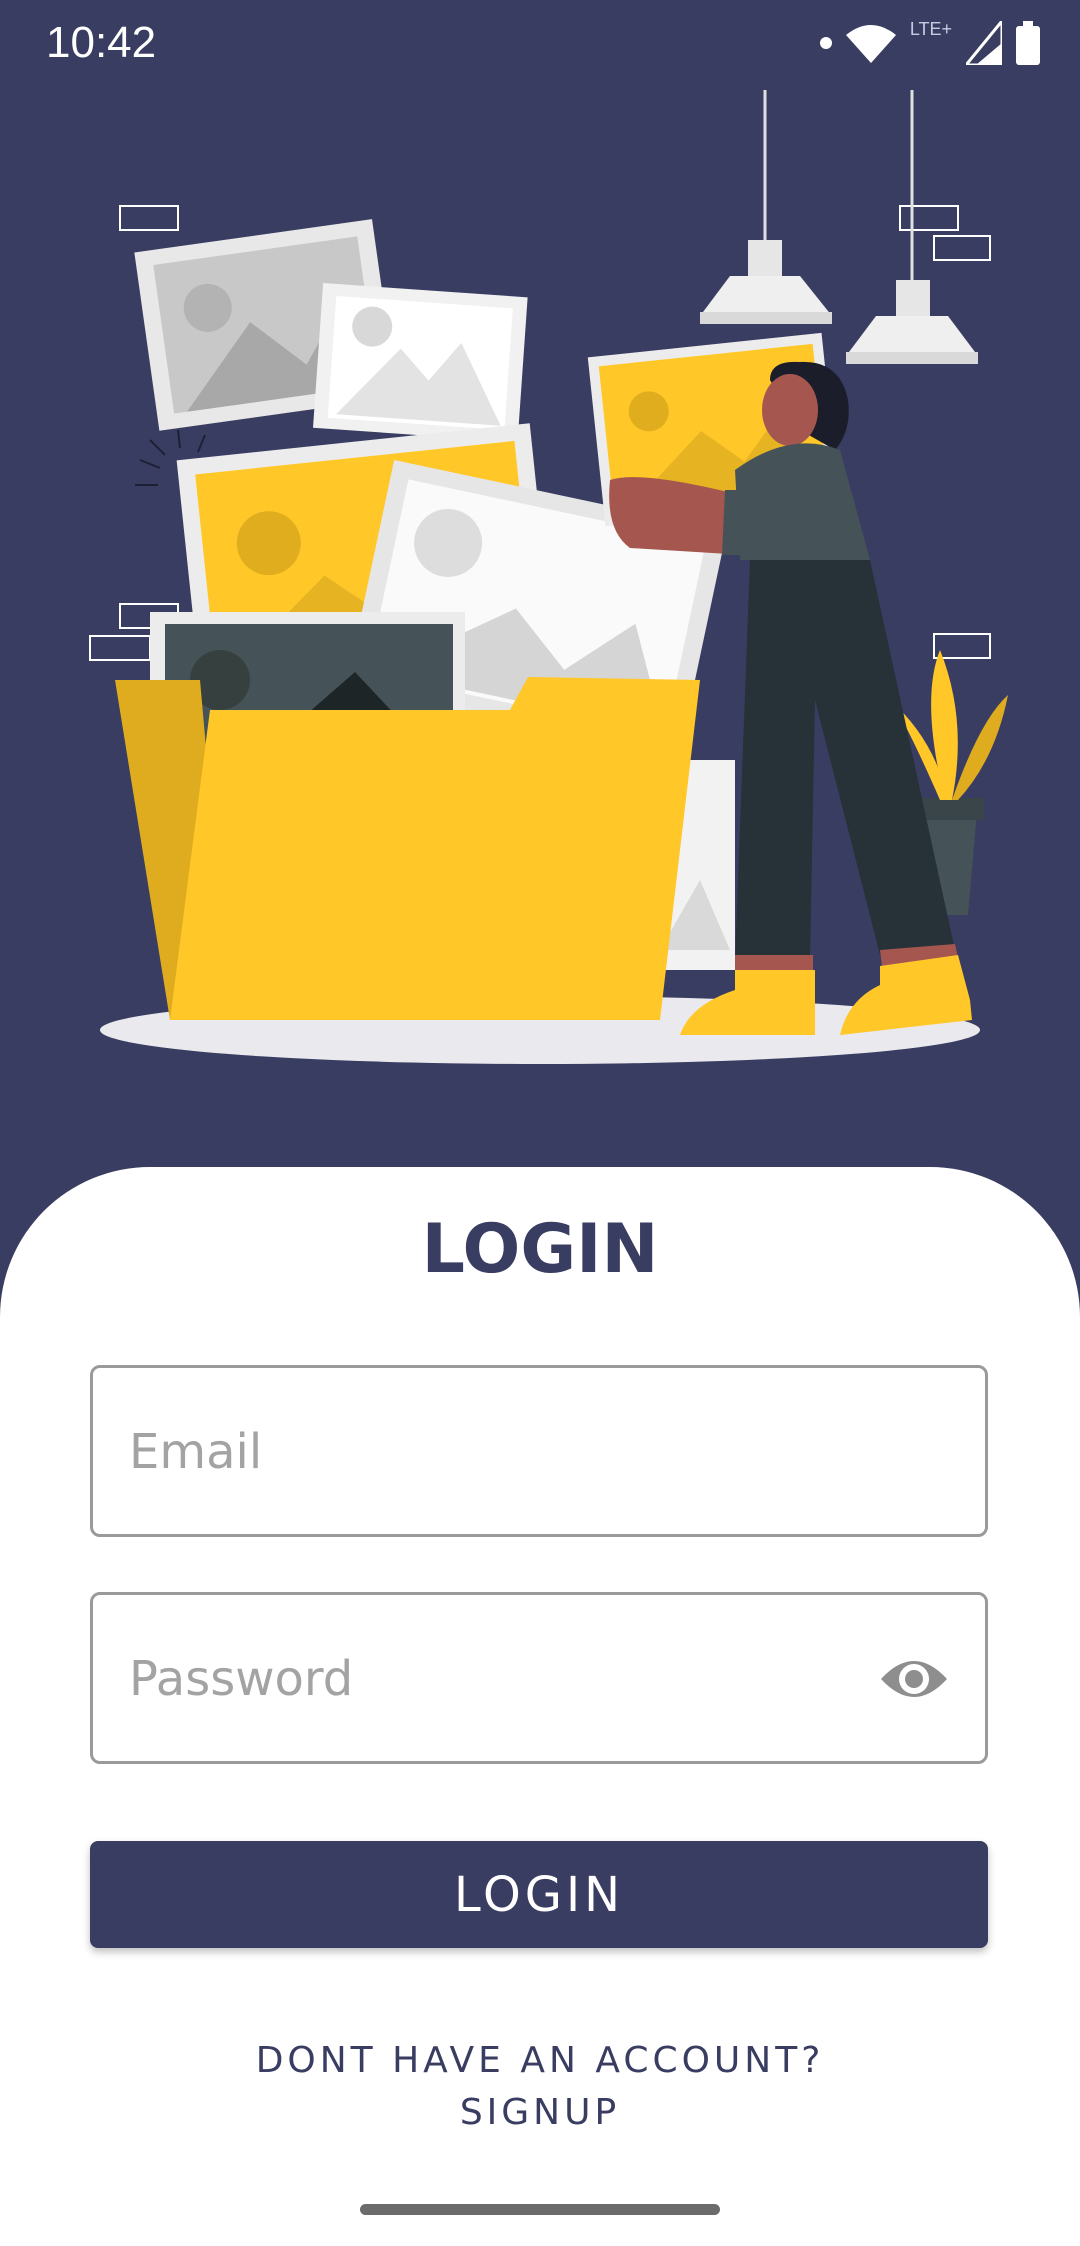 The height and width of the screenshot is (2246, 1080). I want to click on photo-card-white, so click(420, 363).